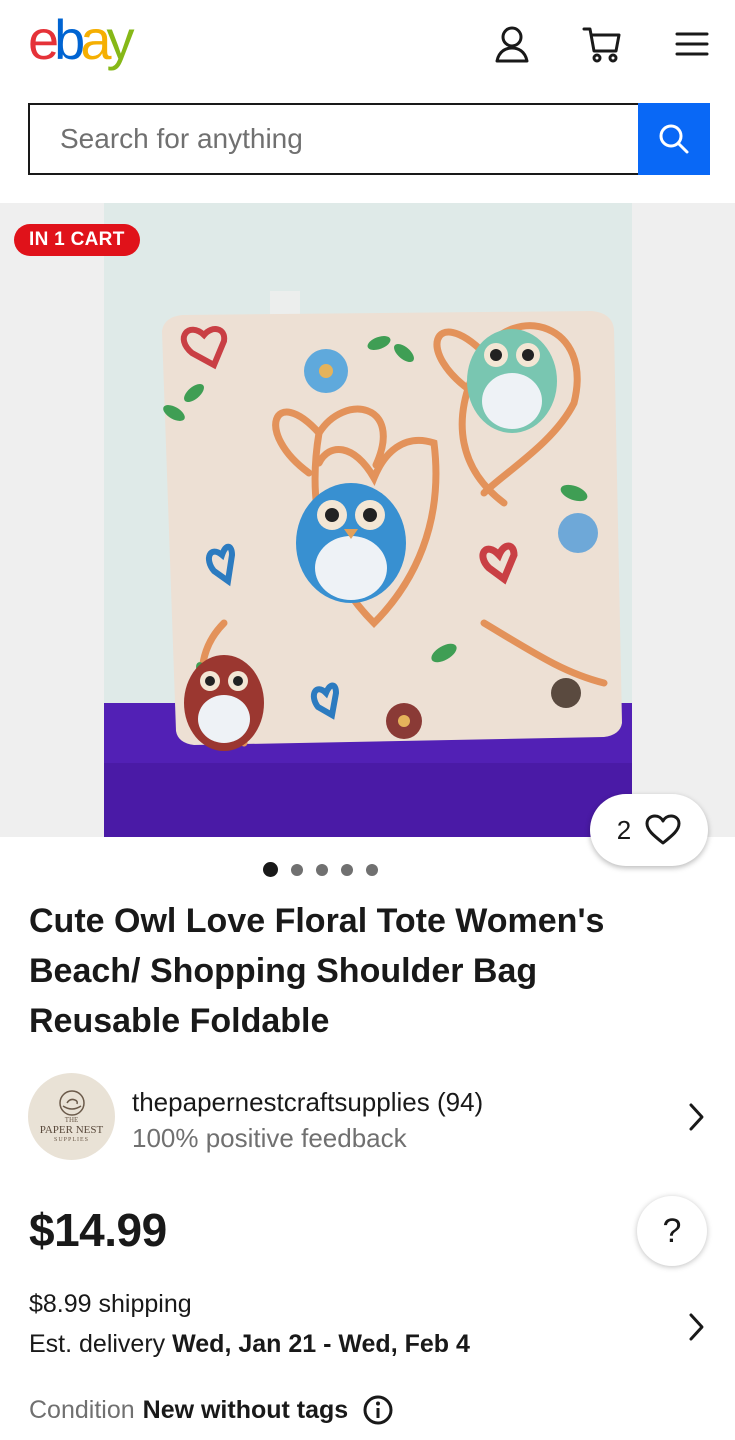 This screenshot has height=1440, width=735. I want to click on seller-name: thepapernestcraftsupplies (94), so click(308, 1102).